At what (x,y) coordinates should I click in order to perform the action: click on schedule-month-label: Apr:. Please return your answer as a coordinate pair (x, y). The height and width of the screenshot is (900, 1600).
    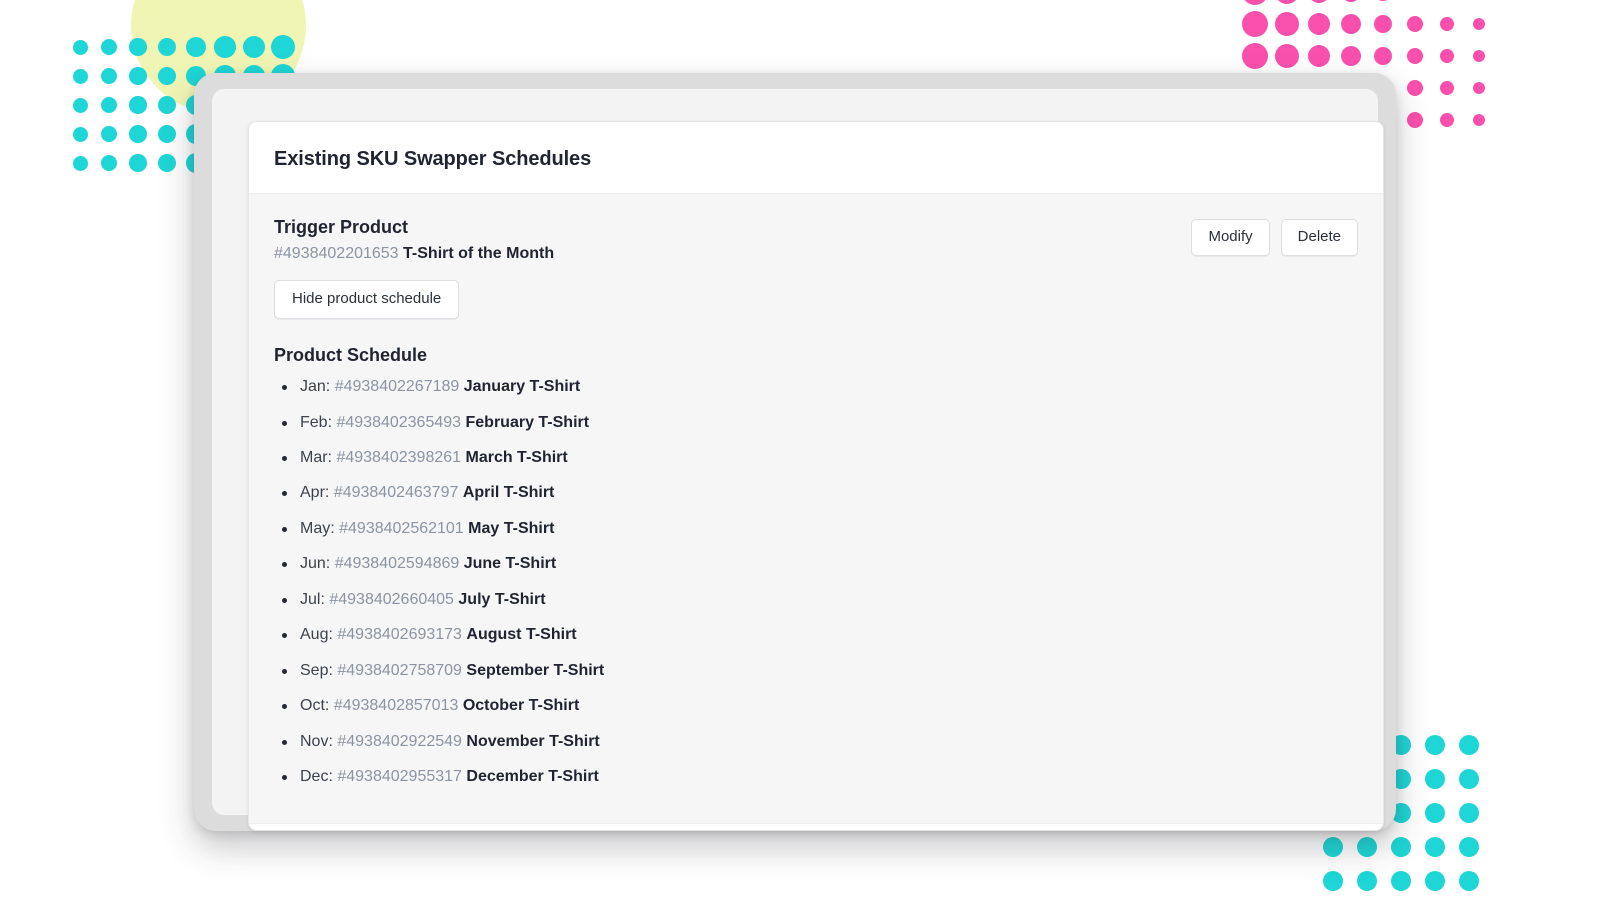
    Looking at the image, I should click on (315, 493).